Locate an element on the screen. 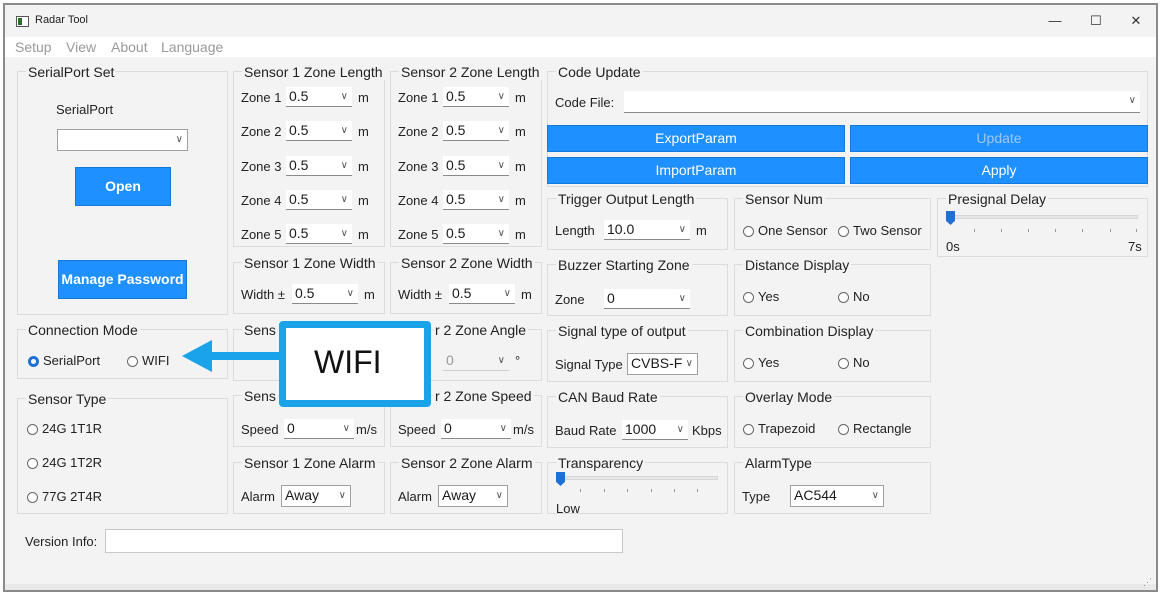 The width and height of the screenshot is (1163, 597). s2-zone2-select: 0.5 ∨ is located at coordinates (476, 131).